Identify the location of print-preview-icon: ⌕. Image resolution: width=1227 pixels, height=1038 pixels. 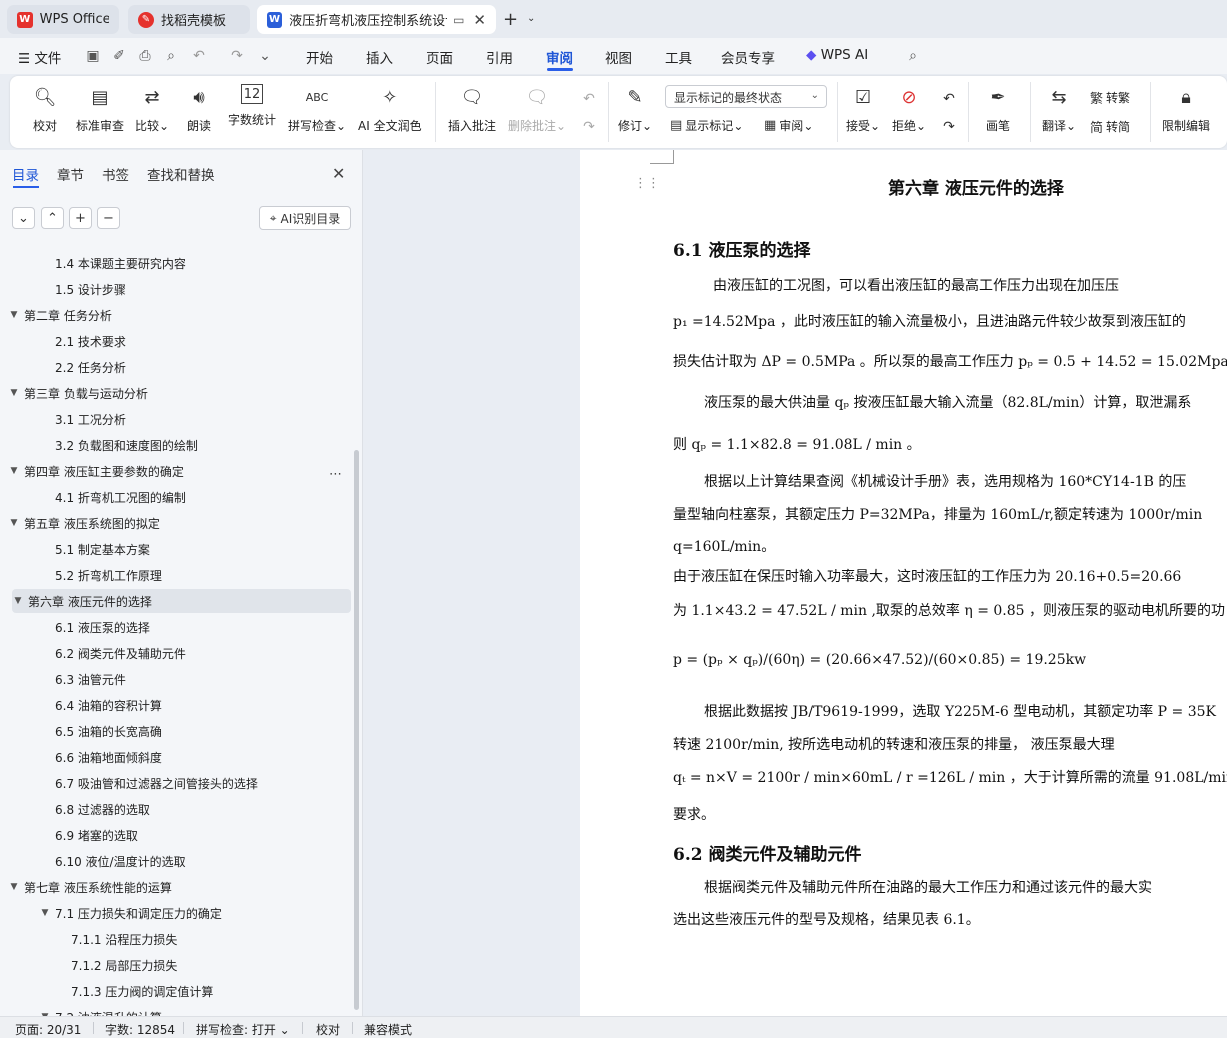
(171, 56).